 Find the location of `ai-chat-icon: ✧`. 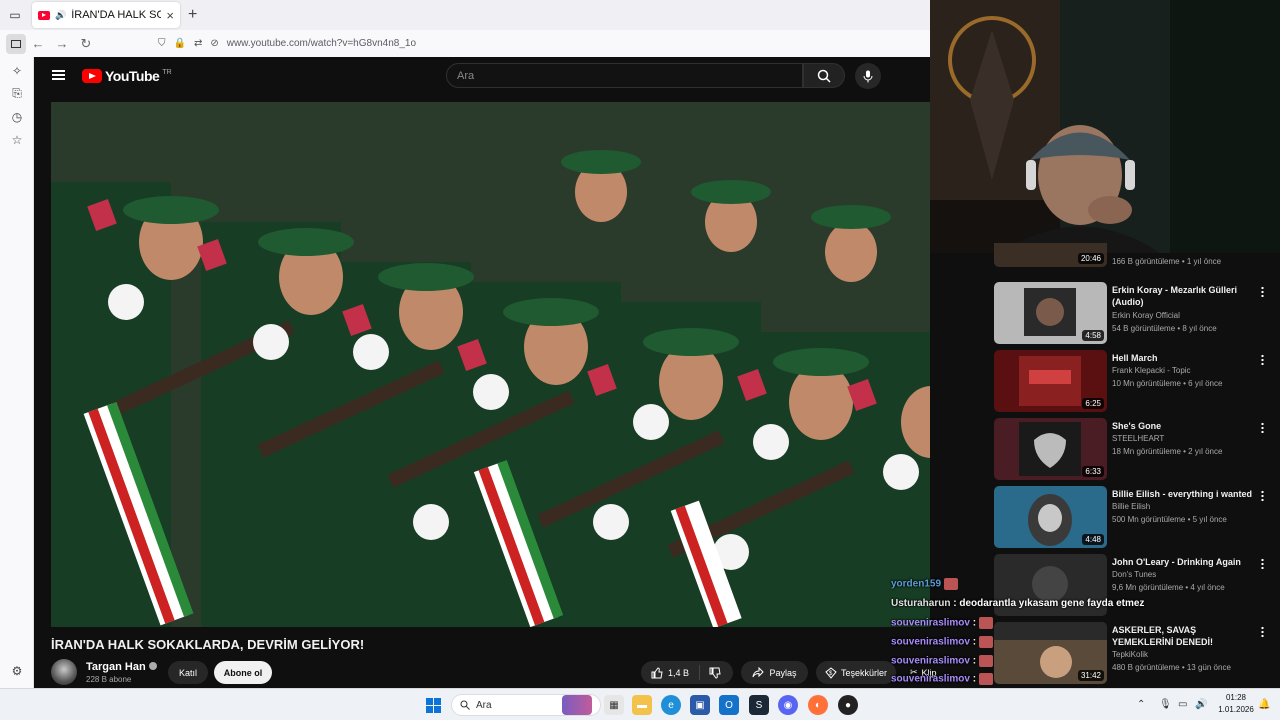

ai-chat-icon: ✧ is located at coordinates (17, 70).